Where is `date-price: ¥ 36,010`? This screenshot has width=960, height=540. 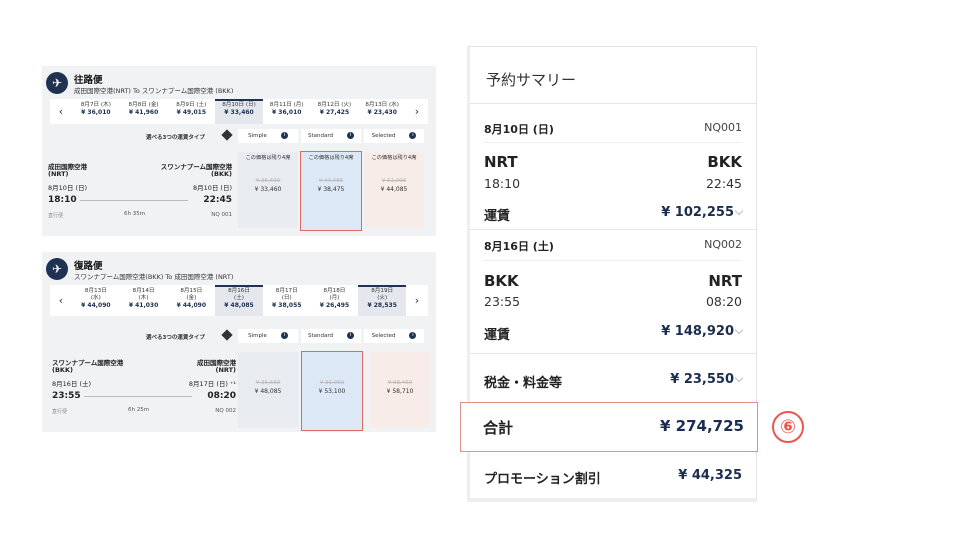 date-price: ¥ 36,010 is located at coordinates (287, 112).